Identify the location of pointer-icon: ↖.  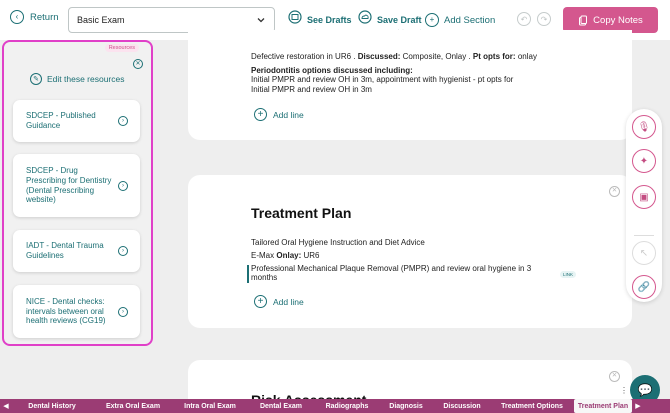
(644, 253).